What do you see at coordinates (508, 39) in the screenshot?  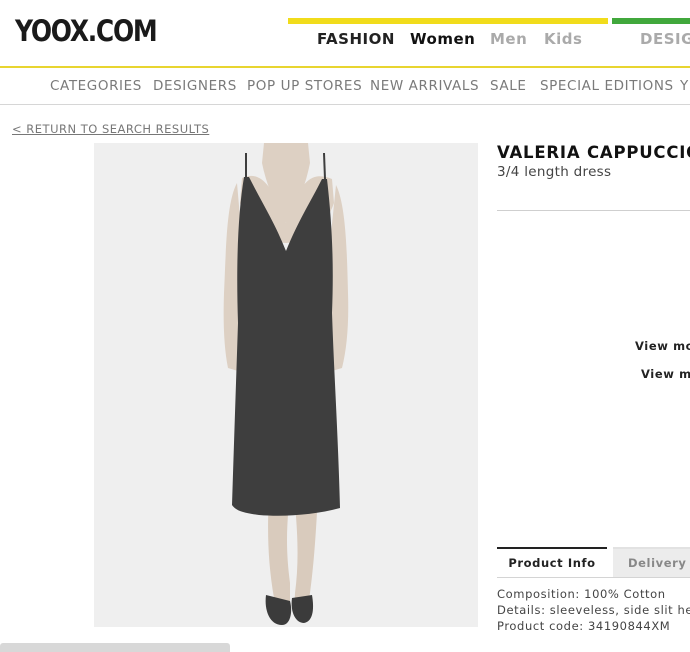 I see `nav-men: Men` at bounding box center [508, 39].